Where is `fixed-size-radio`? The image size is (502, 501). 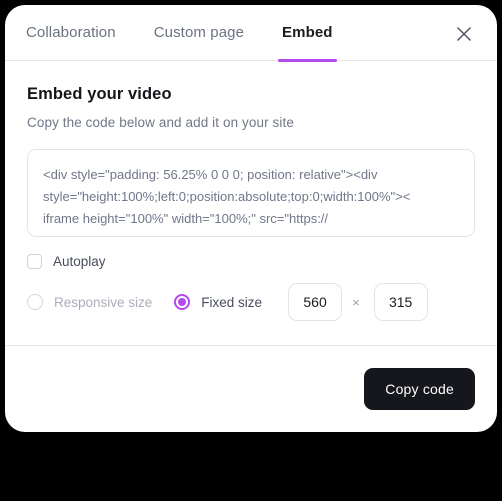 fixed-size-radio is located at coordinates (182, 302).